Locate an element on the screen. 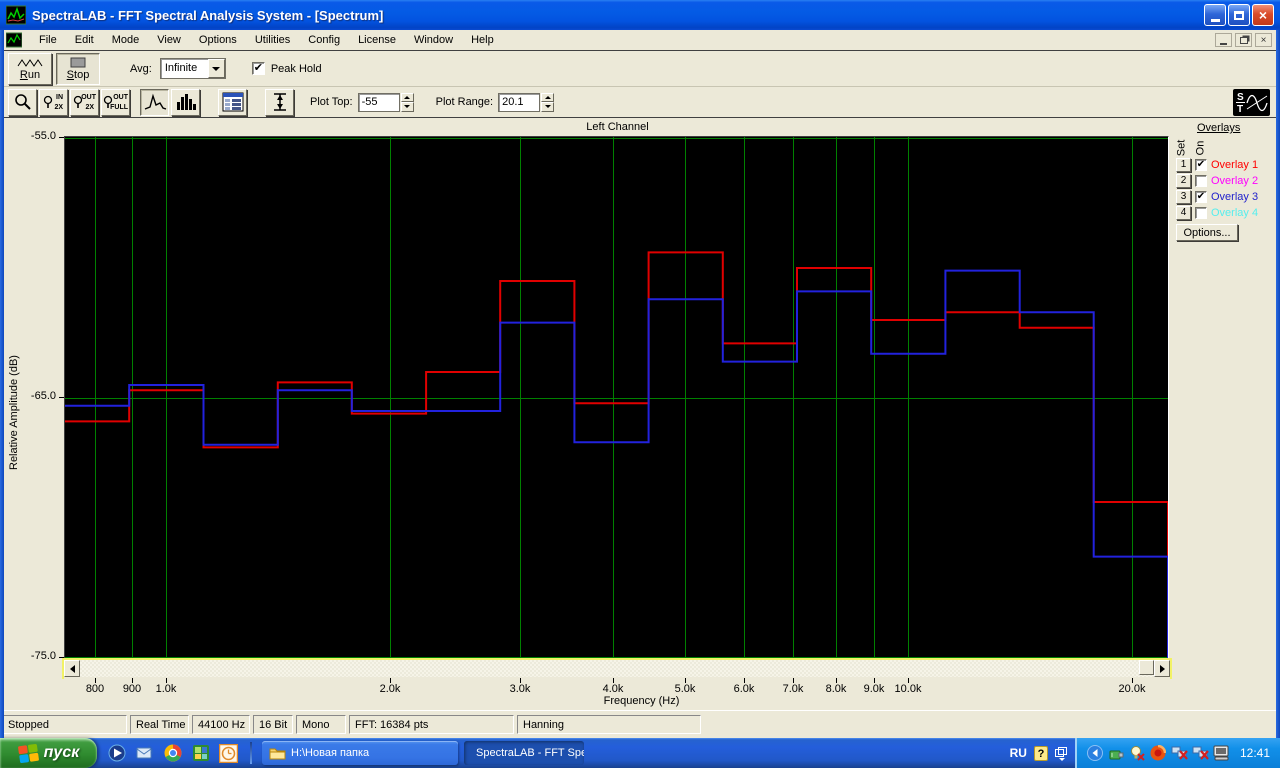 This screenshot has height=768, width=1280. spin-down-icon is located at coordinates (548, 107).